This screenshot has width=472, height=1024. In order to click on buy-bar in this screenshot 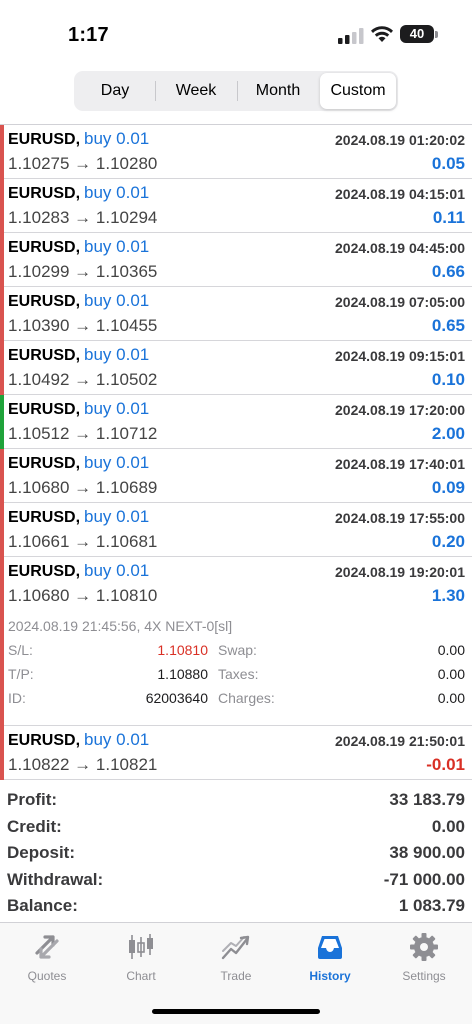, I will do `click(2, 422)`.